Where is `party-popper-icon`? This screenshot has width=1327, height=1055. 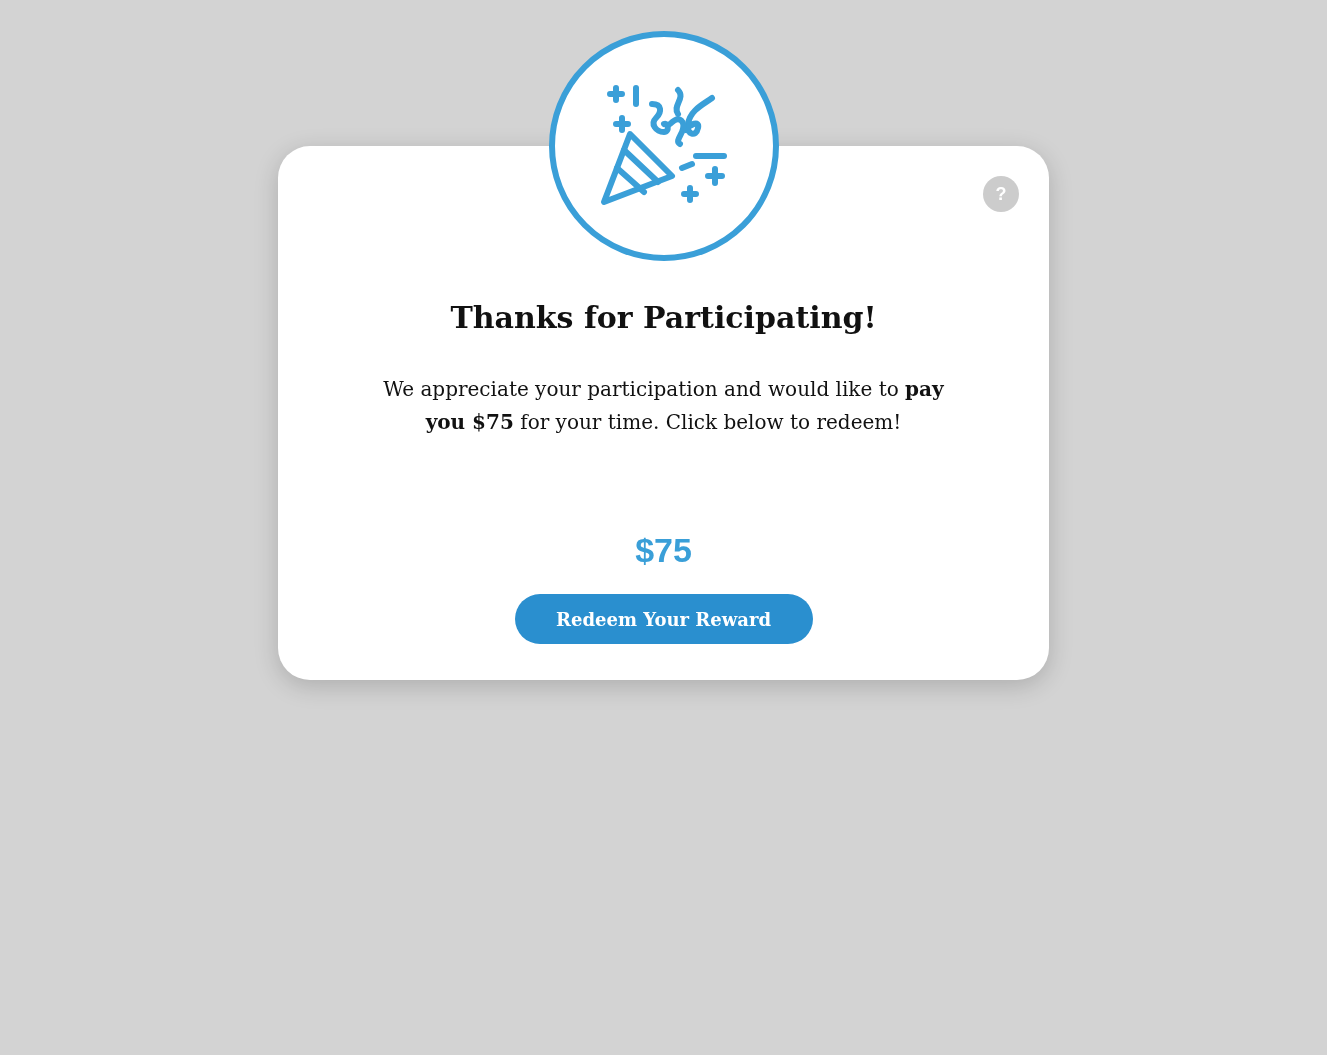 party-popper-icon is located at coordinates (663, 146).